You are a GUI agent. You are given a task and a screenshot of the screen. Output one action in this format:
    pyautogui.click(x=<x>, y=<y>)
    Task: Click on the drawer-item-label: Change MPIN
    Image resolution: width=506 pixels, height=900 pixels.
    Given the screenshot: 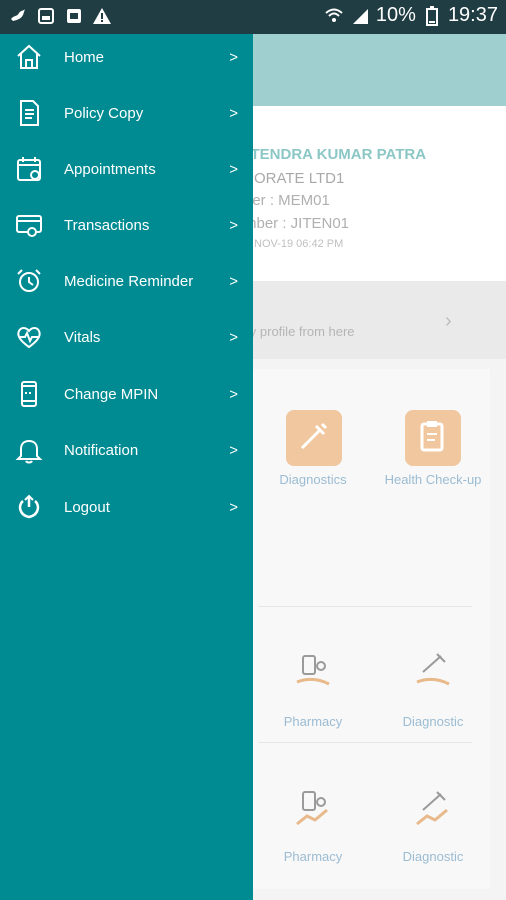 What is the action you would take?
    pyautogui.click(x=111, y=394)
    